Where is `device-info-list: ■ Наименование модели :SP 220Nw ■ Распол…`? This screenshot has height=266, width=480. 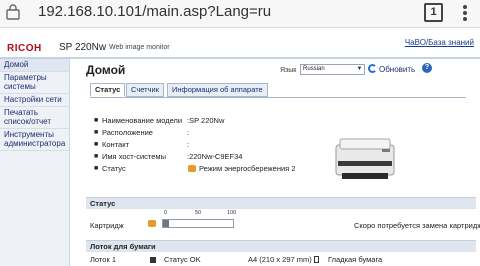 device-info-list: ■ Наименование модели :SP 220Nw ■ Распол… is located at coordinates (204, 145).